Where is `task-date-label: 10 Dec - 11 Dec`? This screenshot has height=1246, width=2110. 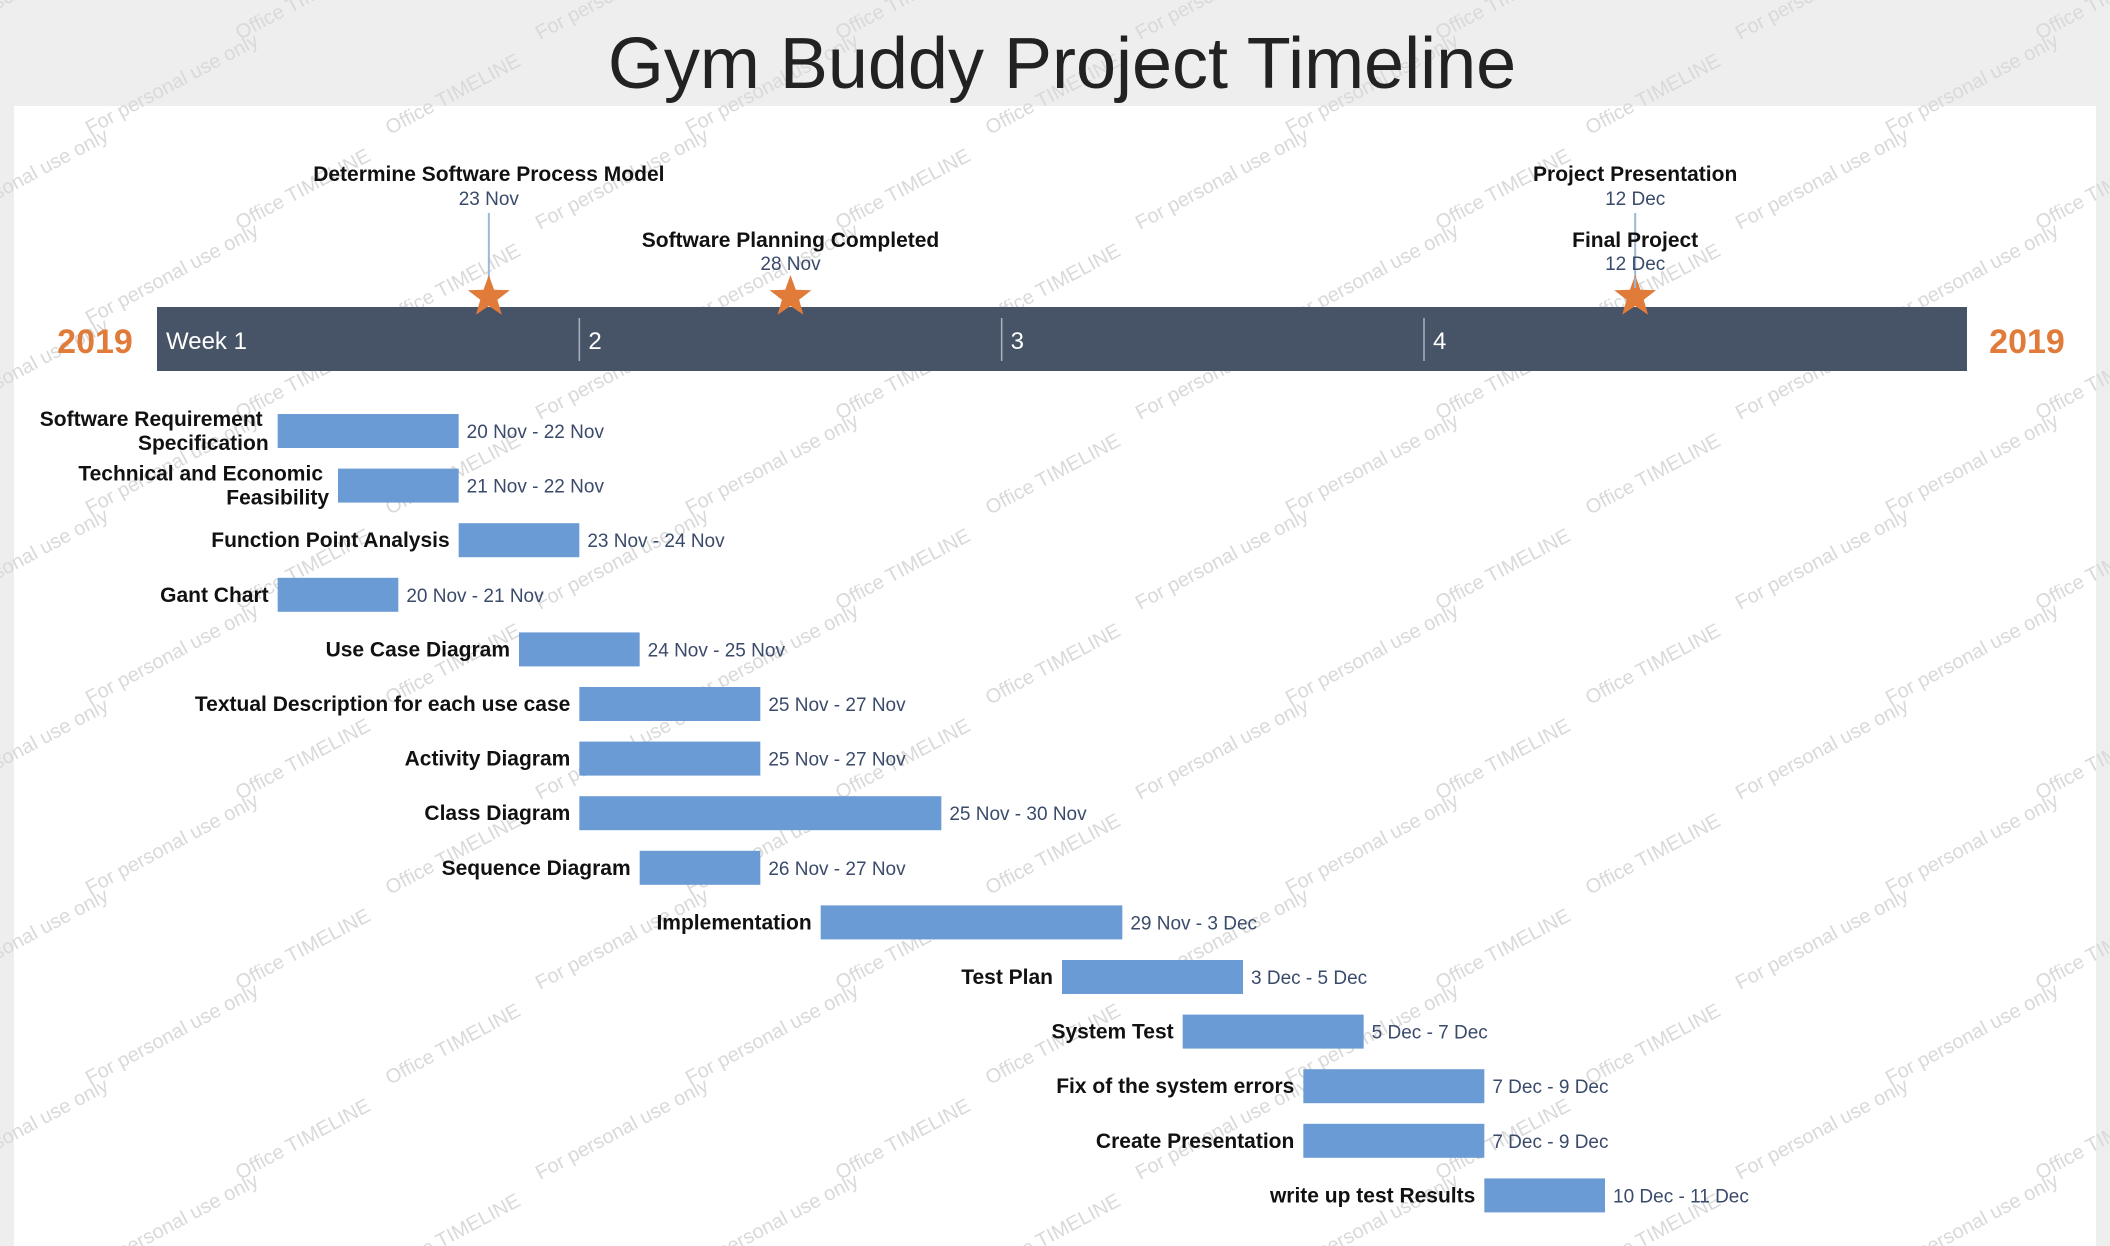 task-date-label: 10 Dec - 11 Dec is located at coordinates (1681, 1196).